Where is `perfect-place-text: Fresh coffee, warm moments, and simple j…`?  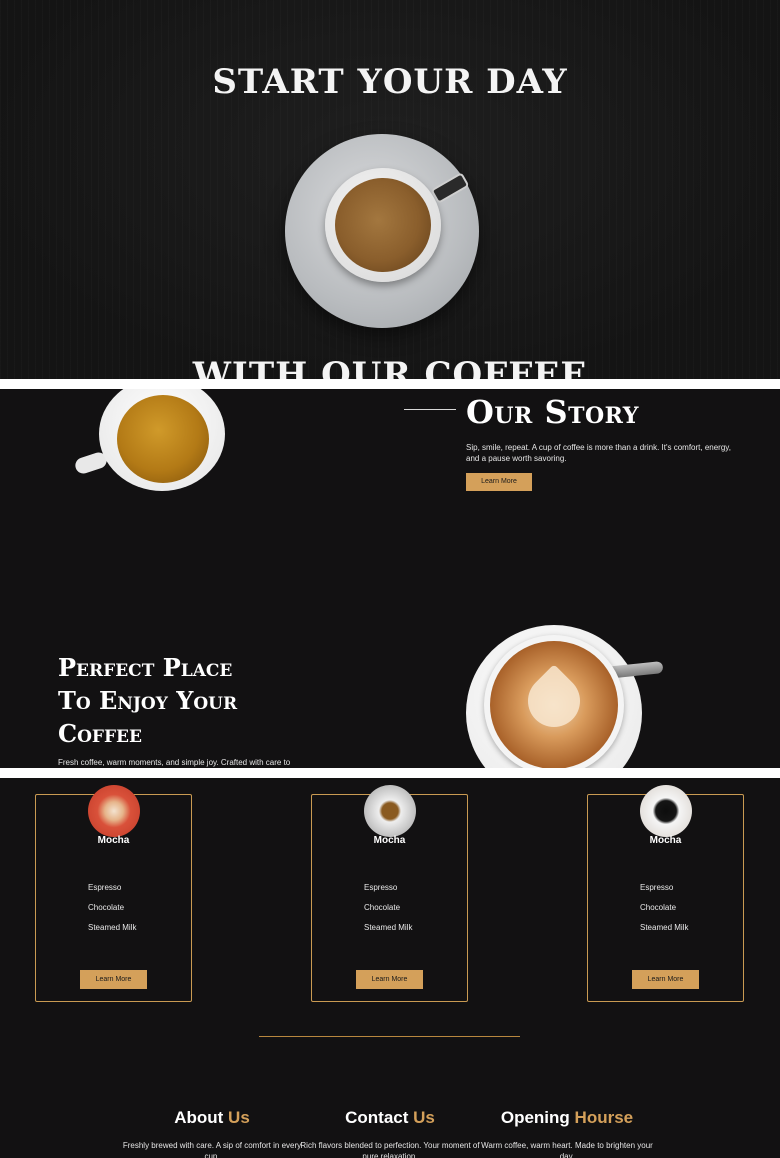 perfect-place-text: Fresh coffee, warm moments, and simple j… is located at coordinates (174, 762).